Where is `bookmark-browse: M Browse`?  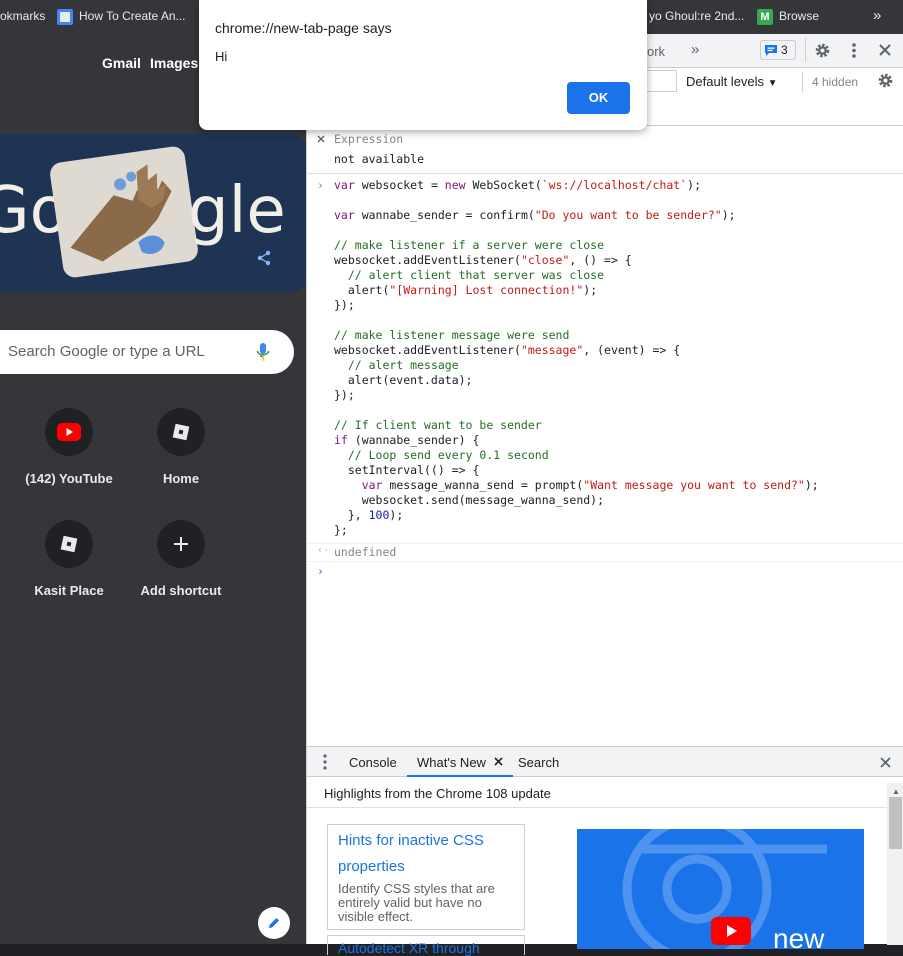 bookmark-browse: M Browse is located at coordinates (788, 17).